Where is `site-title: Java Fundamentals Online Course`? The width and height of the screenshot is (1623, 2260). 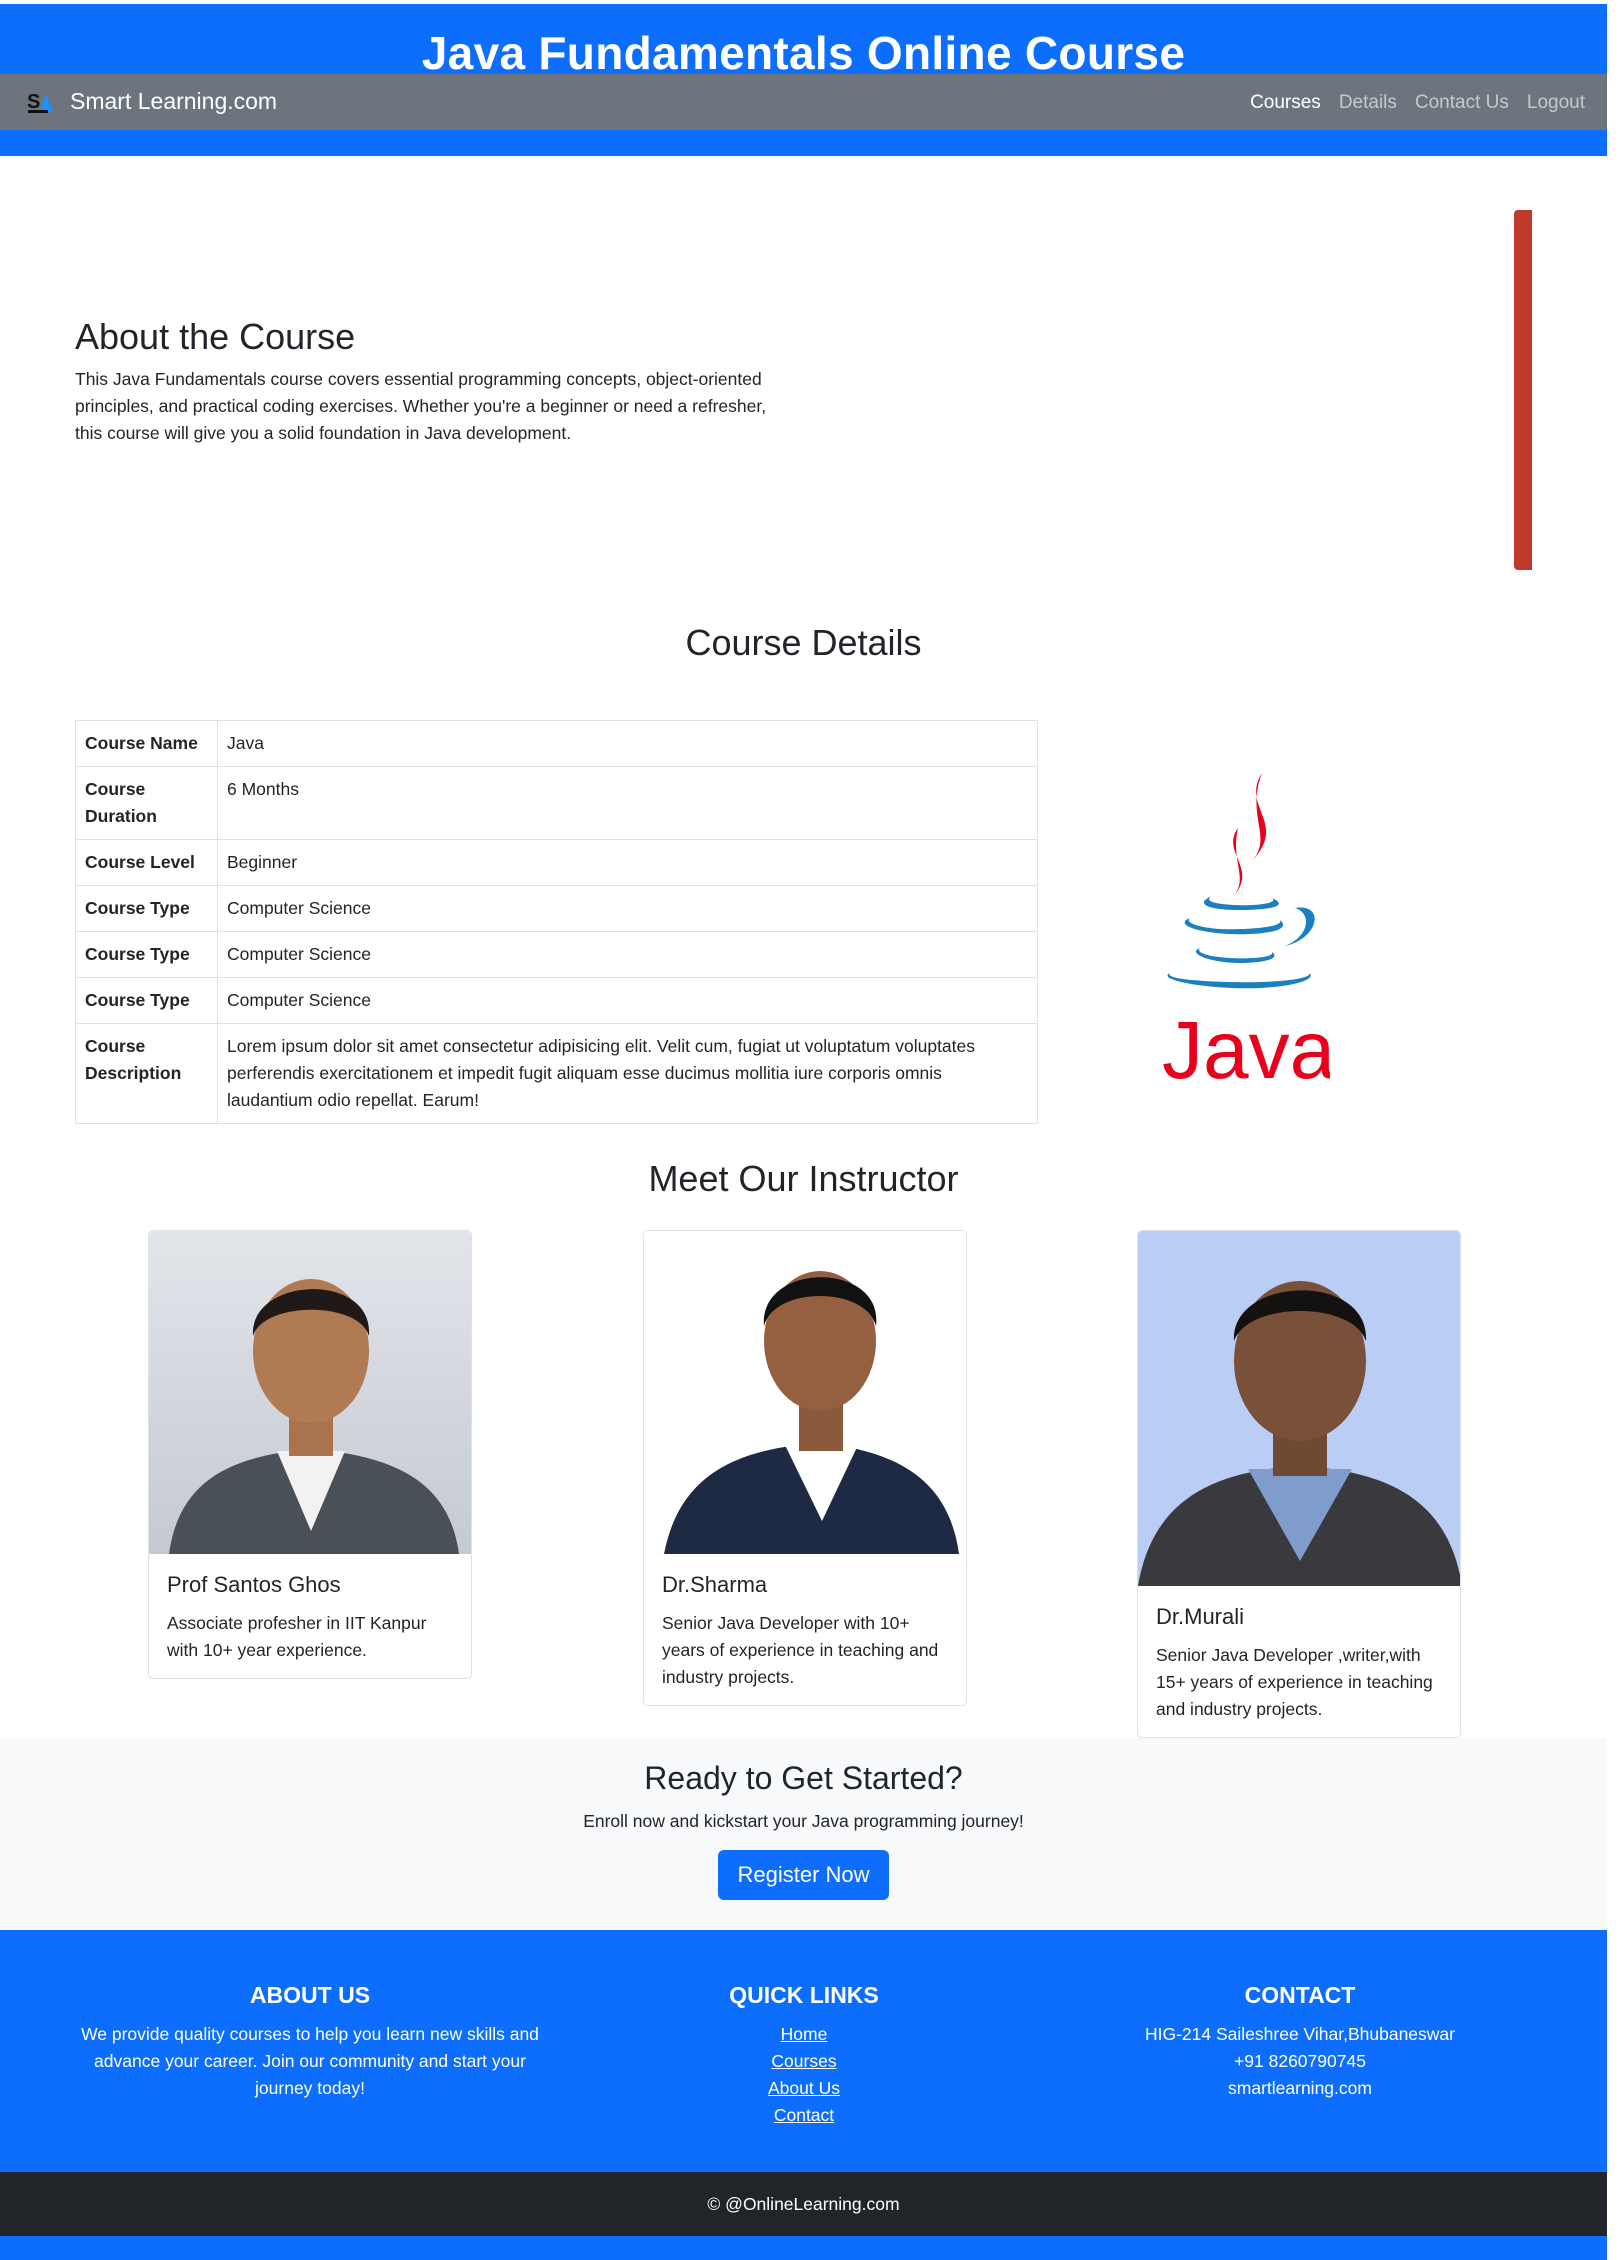
site-title: Java Fundamentals Online Course is located at coordinates (803, 53).